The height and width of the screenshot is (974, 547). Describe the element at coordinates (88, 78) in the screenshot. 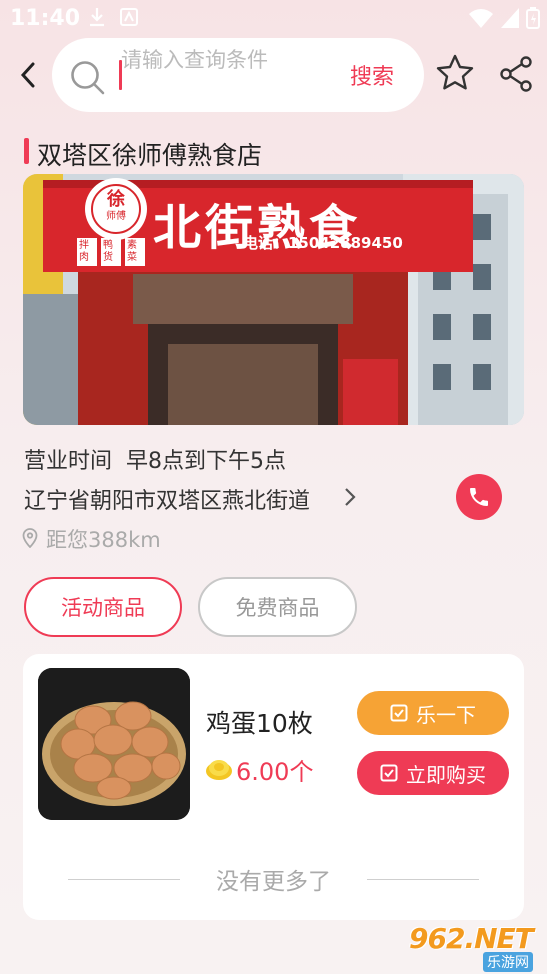

I see `search-icon` at that location.